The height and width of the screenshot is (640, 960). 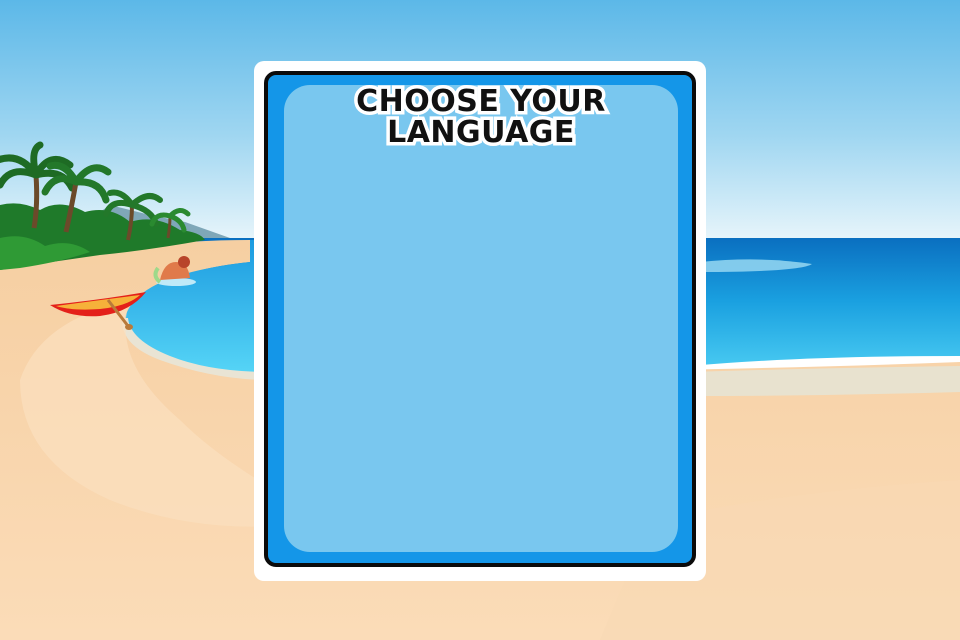 I want to click on dialog-title: CHOOSE YOUR LANGUAGE, so click(x=481, y=117).